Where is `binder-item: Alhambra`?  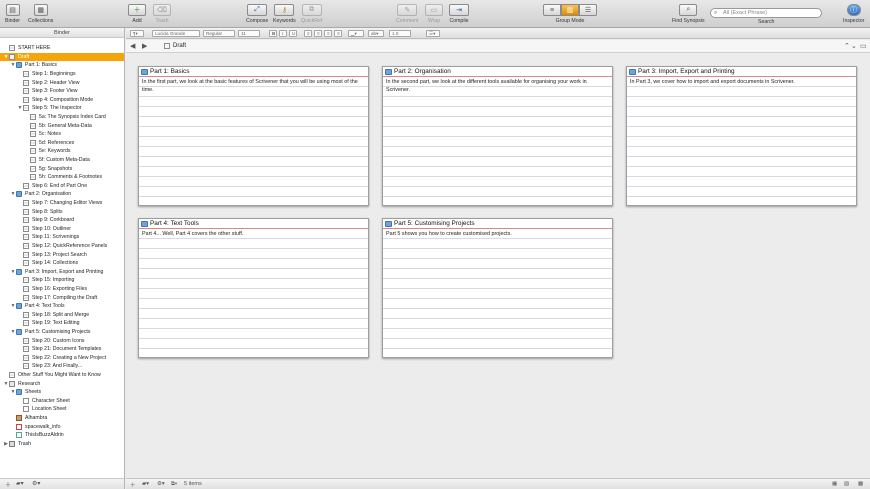
binder-item: Alhambra is located at coordinates (62, 418).